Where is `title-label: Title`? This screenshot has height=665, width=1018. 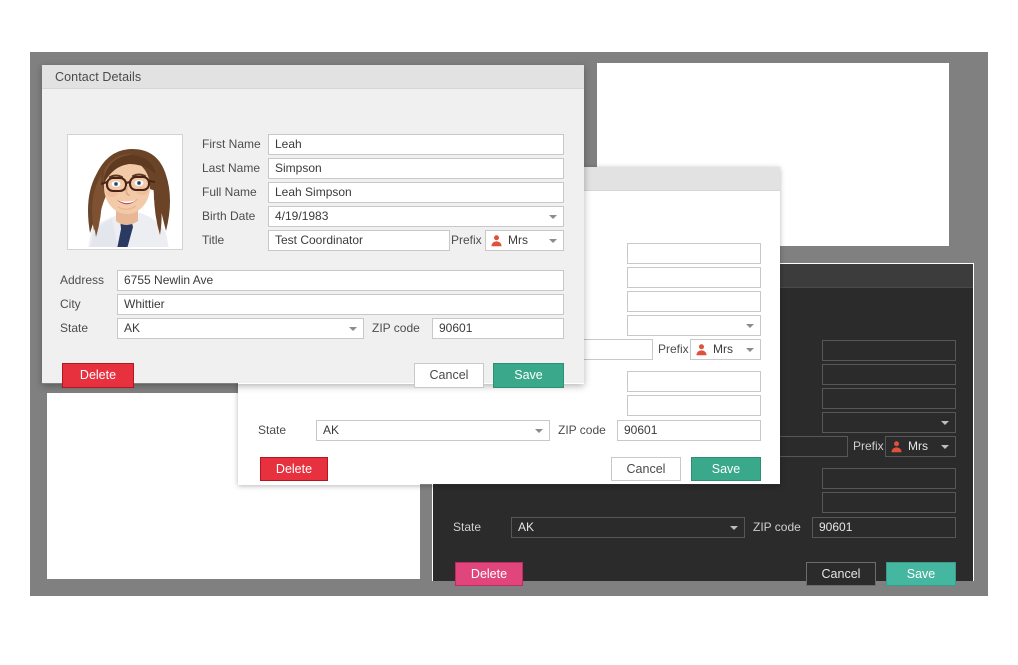
title-label: Title is located at coordinates (213, 240).